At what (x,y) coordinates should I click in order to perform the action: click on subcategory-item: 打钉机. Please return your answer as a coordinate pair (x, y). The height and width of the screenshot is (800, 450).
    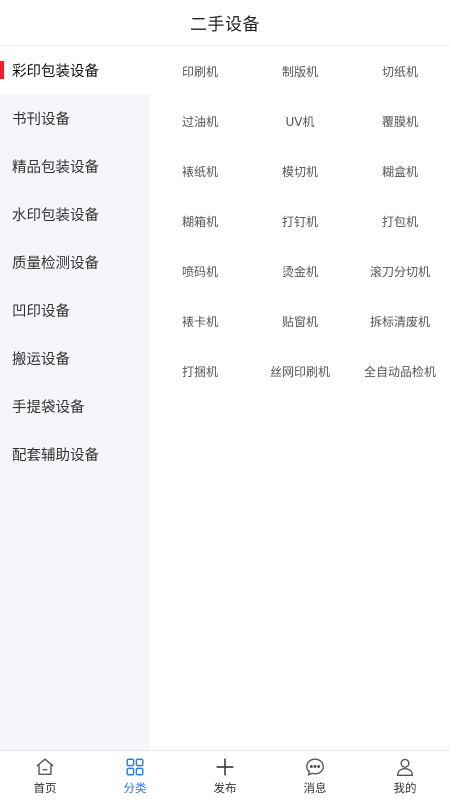
    Looking at the image, I should click on (300, 221).